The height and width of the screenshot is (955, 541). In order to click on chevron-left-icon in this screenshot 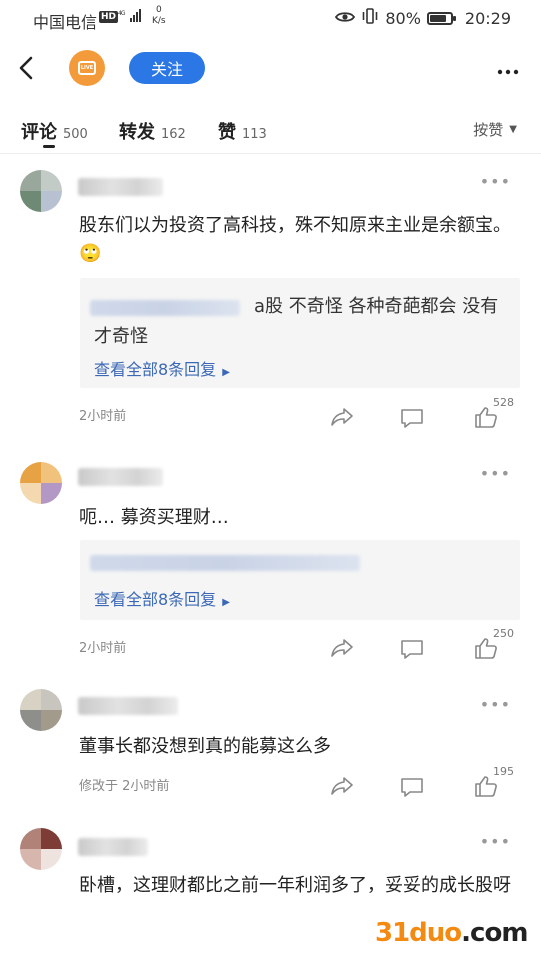, I will do `click(26, 68)`.